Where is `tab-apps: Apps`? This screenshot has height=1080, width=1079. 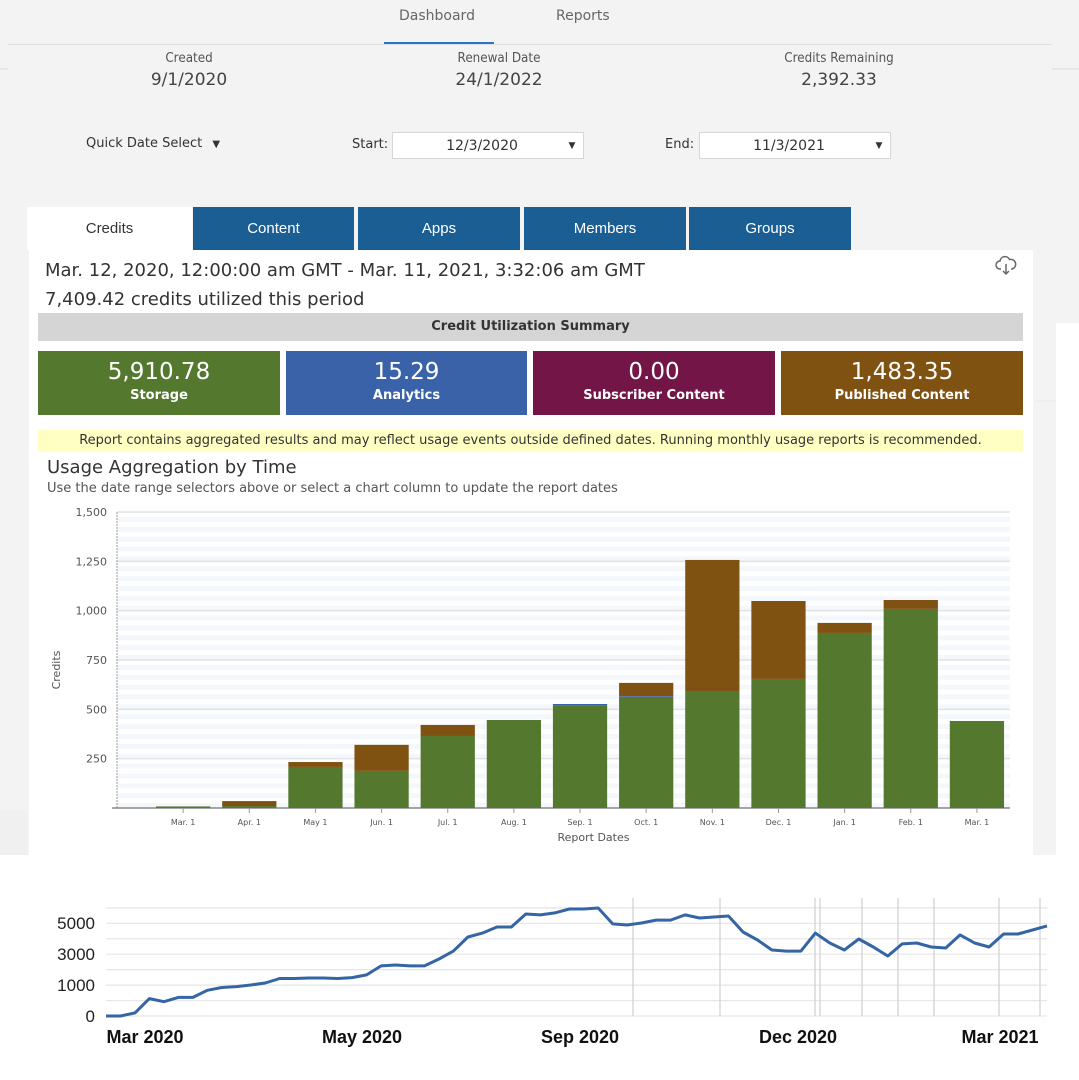
tab-apps: Apps is located at coordinates (439, 228).